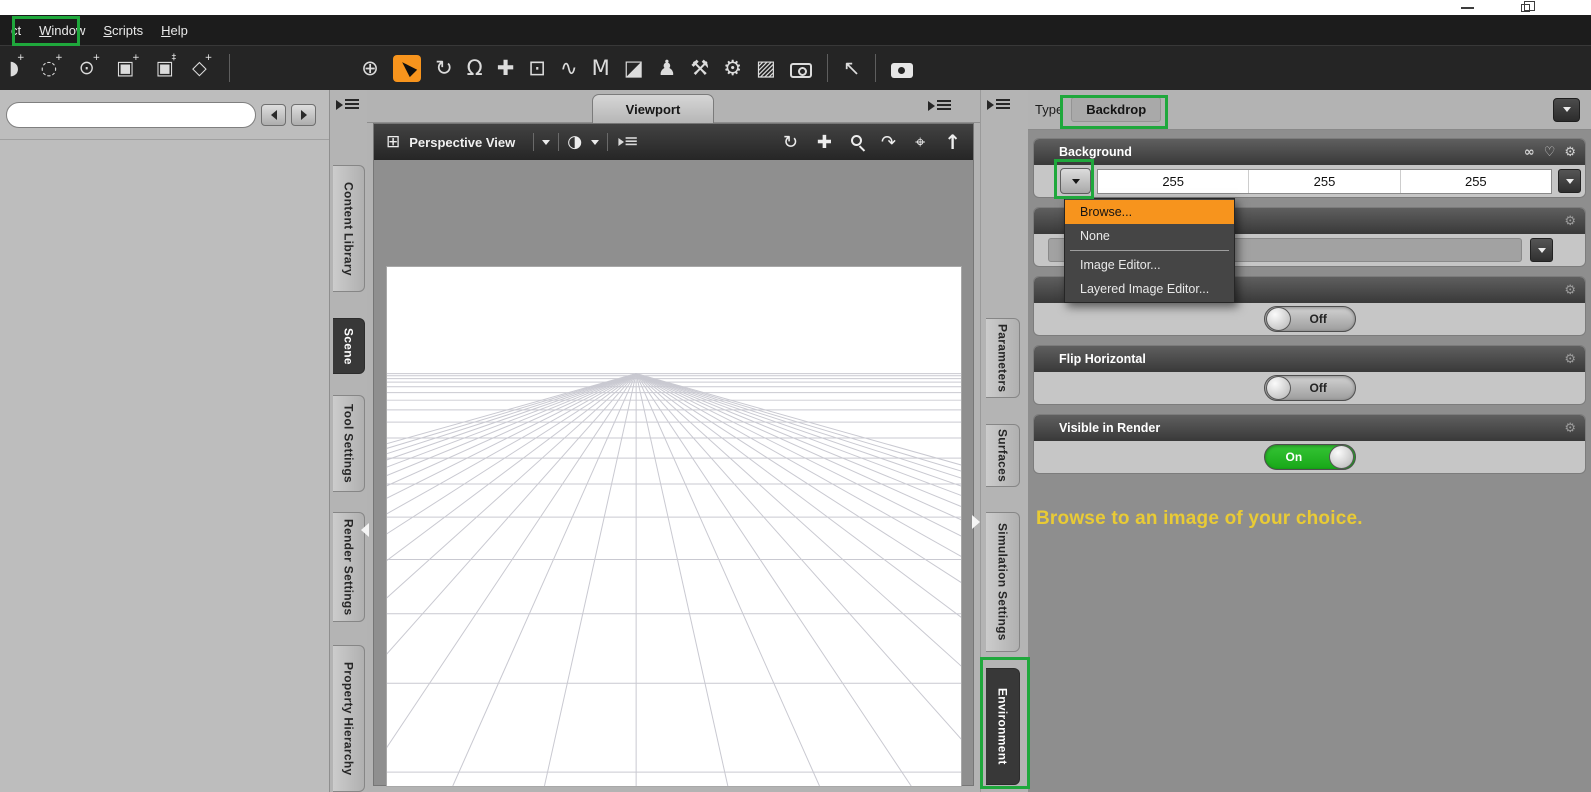 The image size is (1591, 792). Describe the element at coordinates (349, 346) in the screenshot. I see `tab-scene: Scene` at that location.